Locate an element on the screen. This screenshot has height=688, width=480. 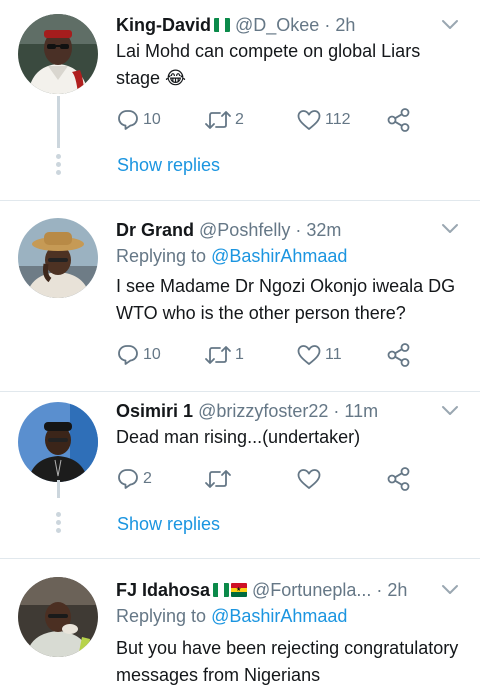
display-name: Dr Grand is located at coordinates (155, 230).